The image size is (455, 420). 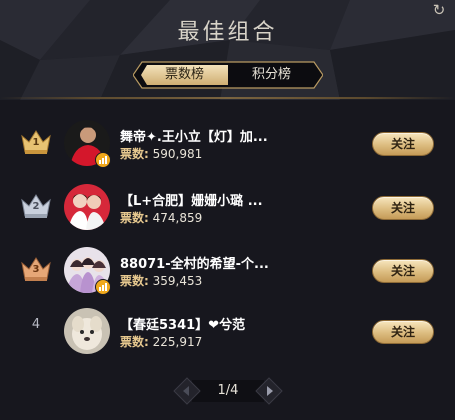 I want to click on bronze-crown-icon: 3, so click(x=36, y=269).